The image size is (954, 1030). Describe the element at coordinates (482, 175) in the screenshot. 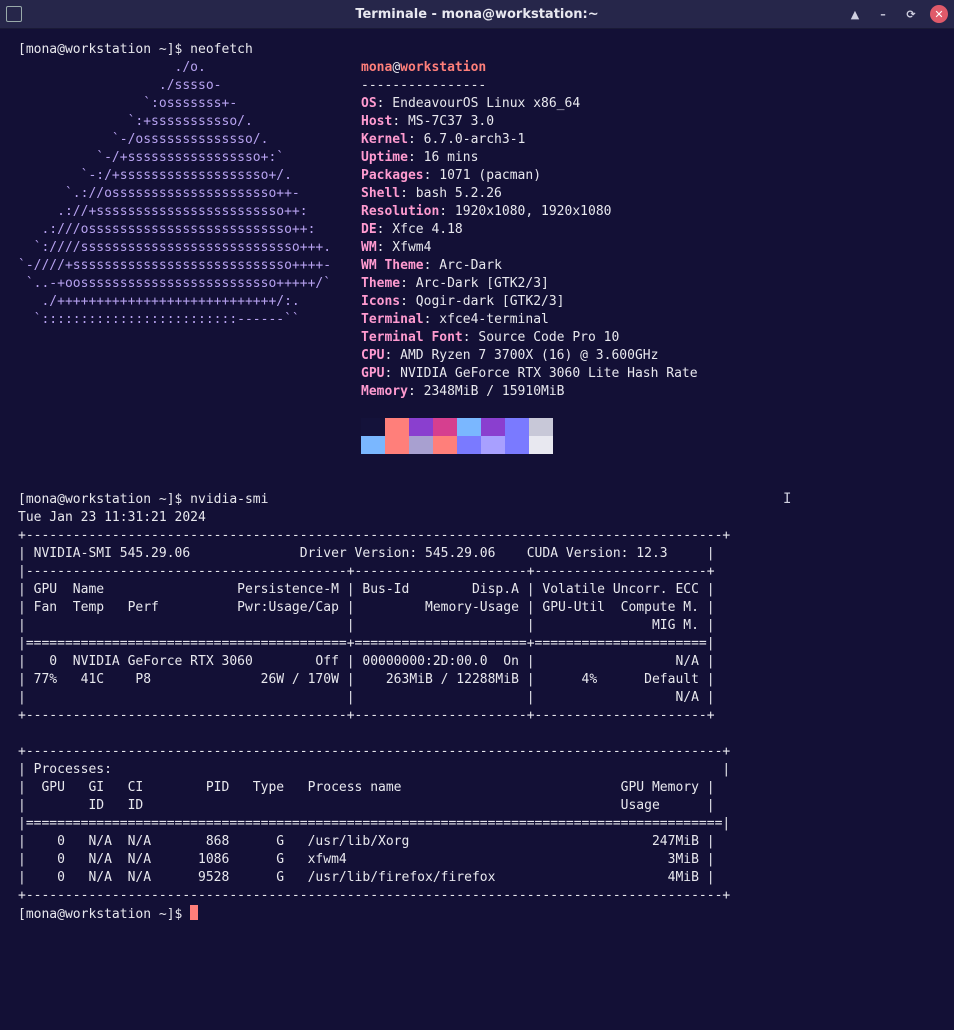

I see `info-value: : 1071 (pacman)` at that location.